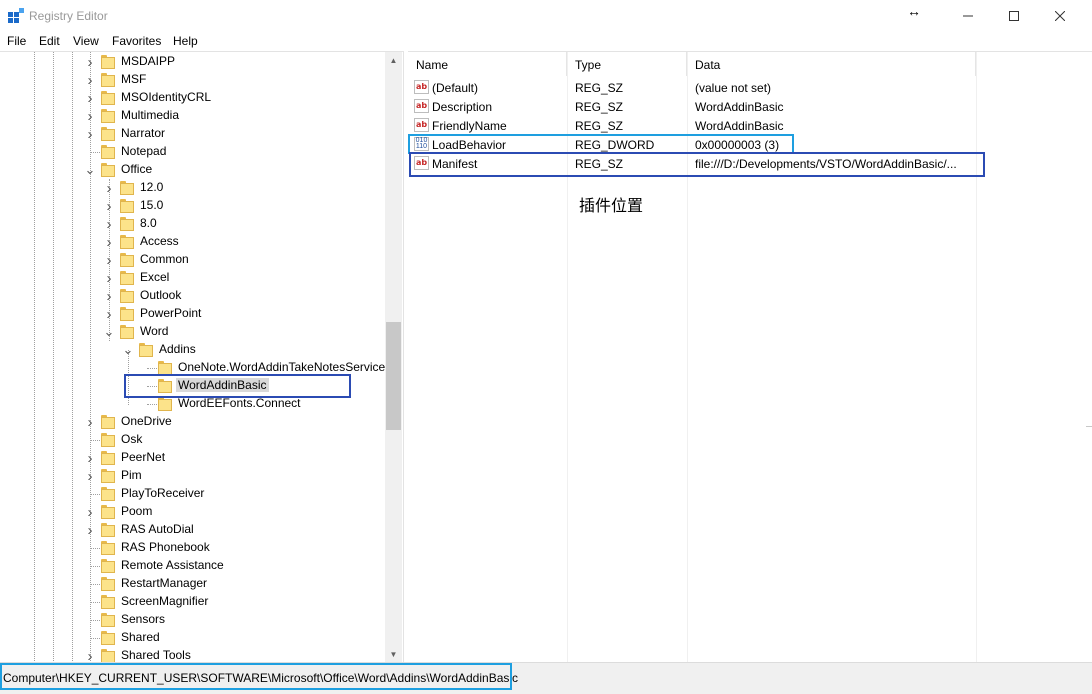 The height and width of the screenshot is (694, 1092). What do you see at coordinates (192, 224) in the screenshot?
I see `tree-item: › 8.0` at bounding box center [192, 224].